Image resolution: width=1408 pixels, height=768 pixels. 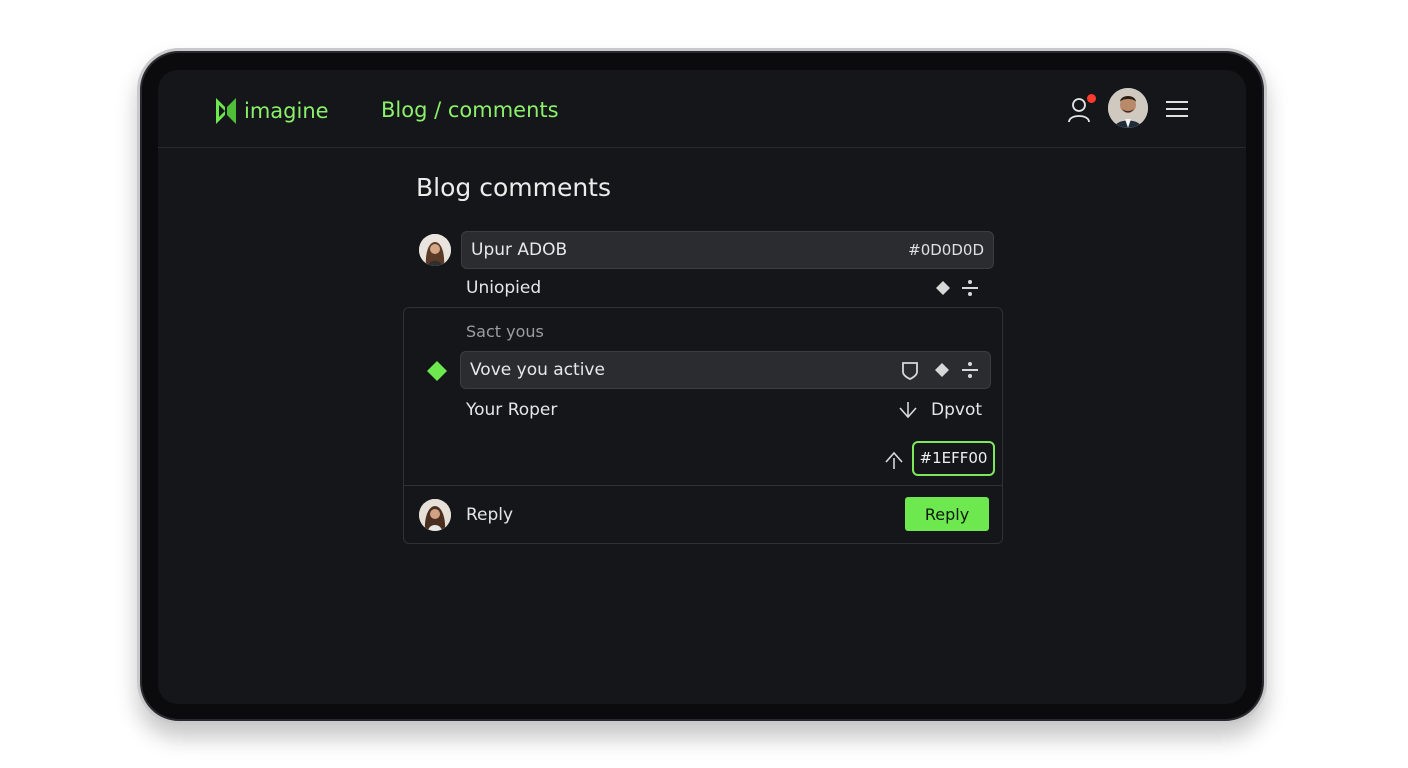 I want to click on active-reply-value: Vove you active, so click(x=537, y=370).